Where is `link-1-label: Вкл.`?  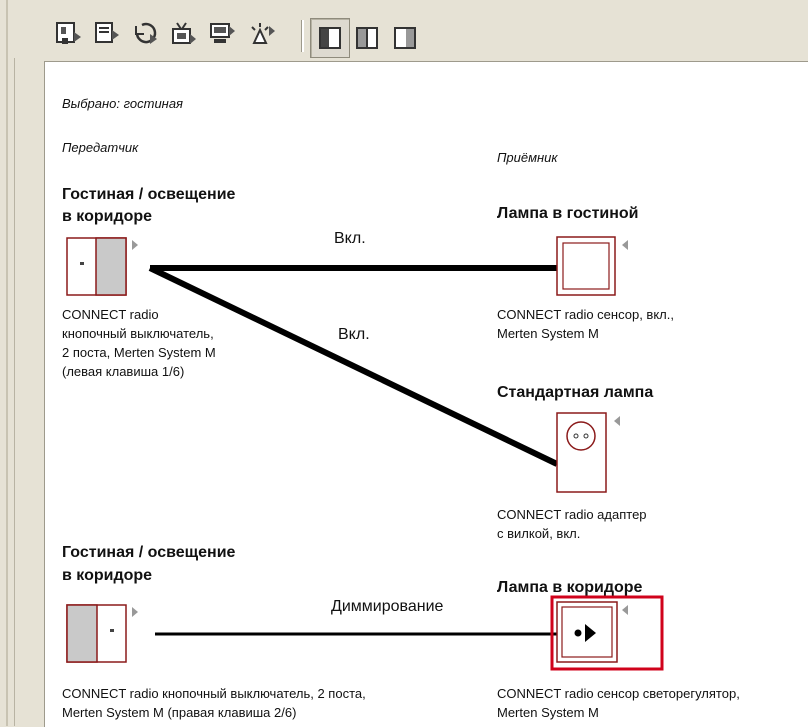 link-1-label: Вкл. is located at coordinates (350, 238).